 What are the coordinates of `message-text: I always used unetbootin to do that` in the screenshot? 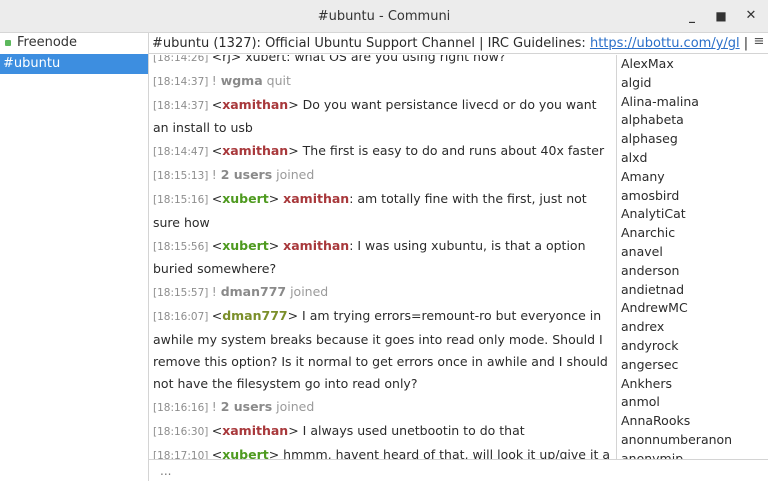 It's located at (413, 431).